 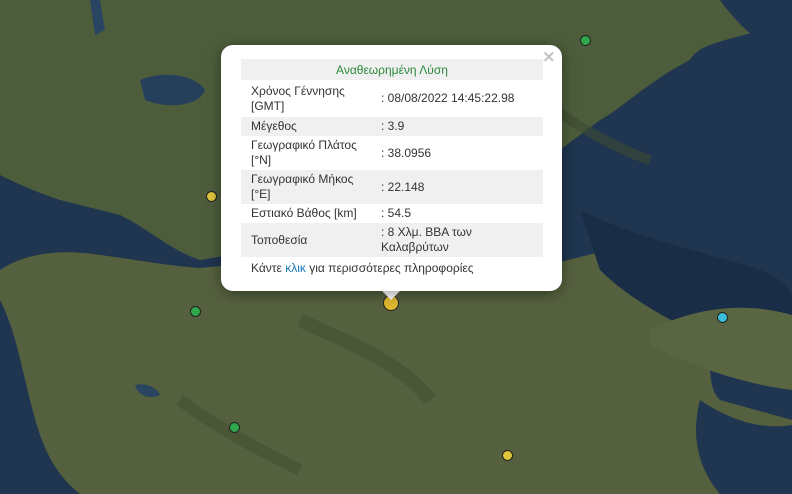 What do you see at coordinates (461, 126) in the screenshot?
I see `detail-value: : 3.9` at bounding box center [461, 126].